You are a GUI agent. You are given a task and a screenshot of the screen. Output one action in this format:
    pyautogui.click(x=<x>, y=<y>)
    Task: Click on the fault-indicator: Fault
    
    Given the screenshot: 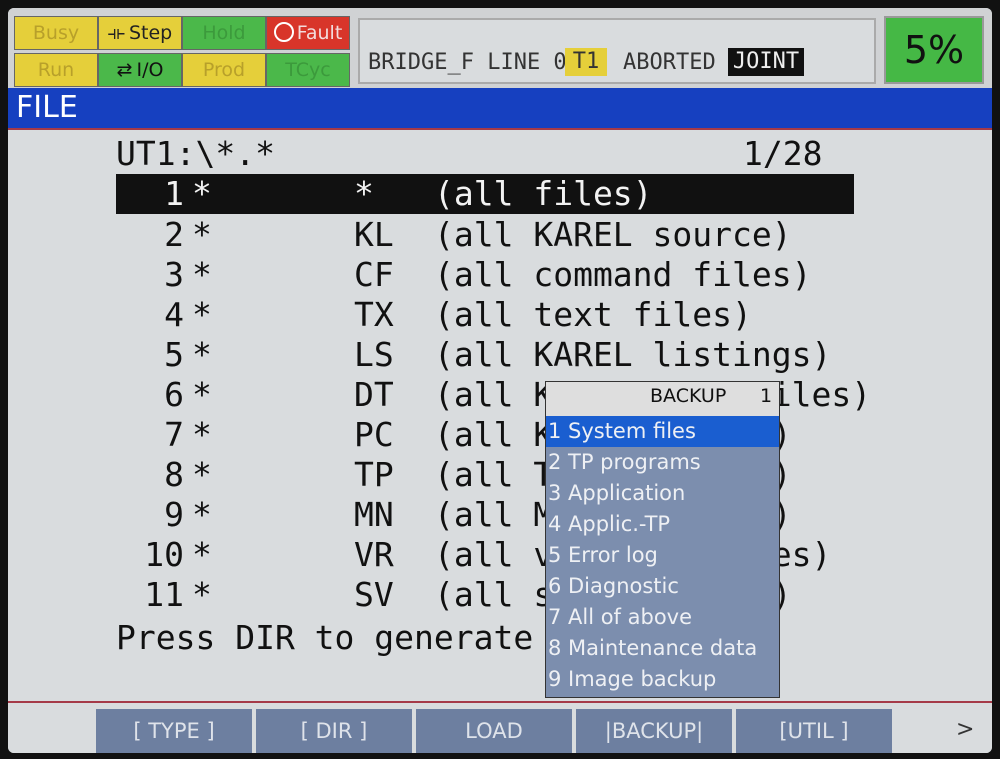 What is the action you would take?
    pyautogui.click(x=308, y=33)
    